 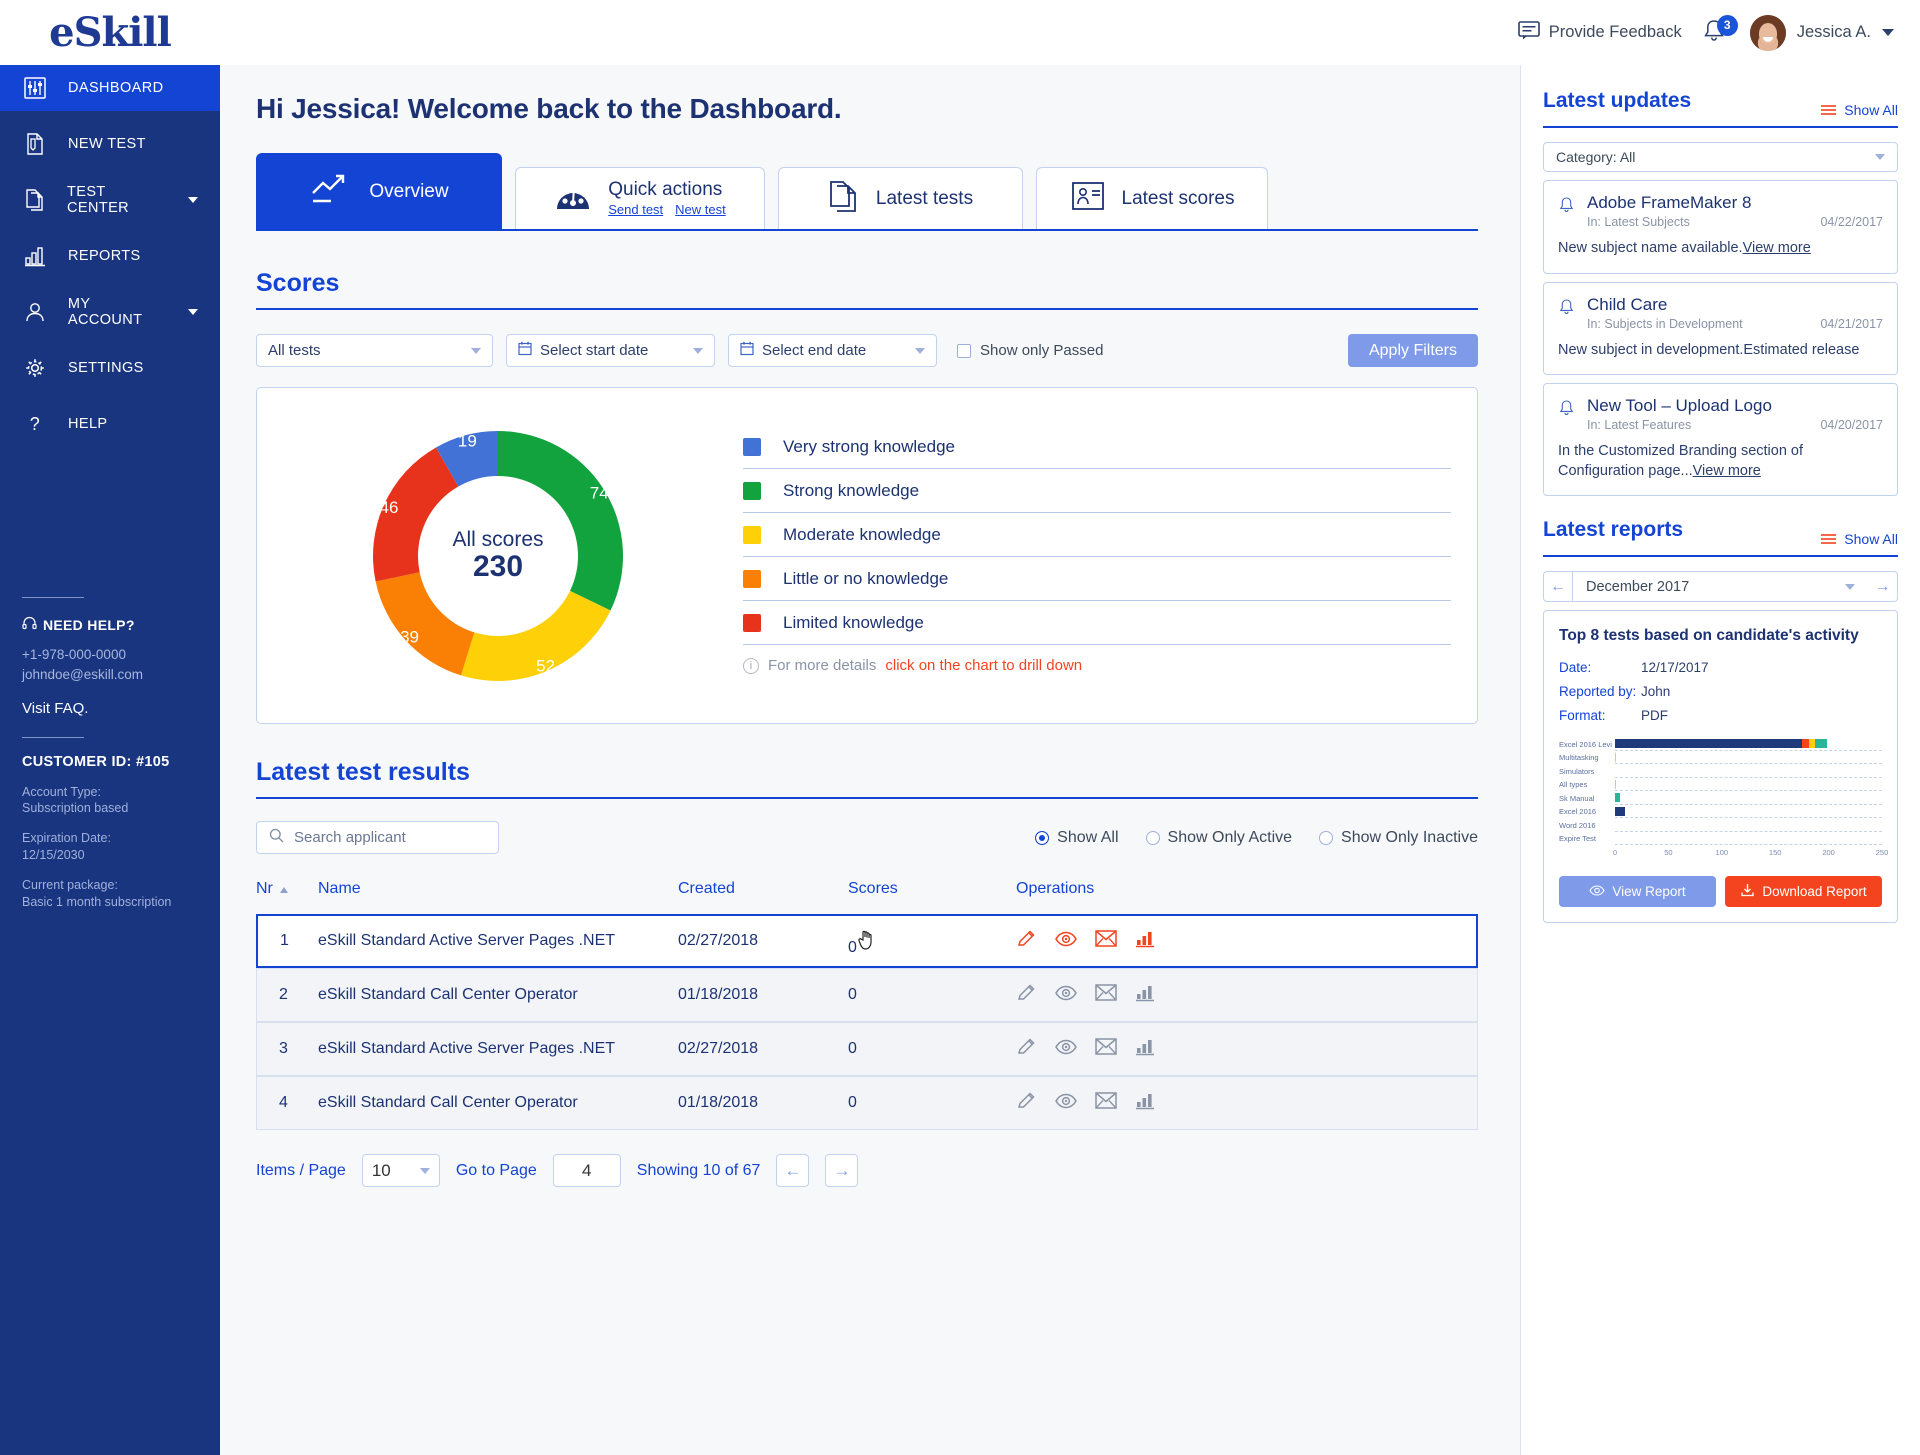 I want to click on legend-item: Limited knowledge, so click(x=1097, y=629).